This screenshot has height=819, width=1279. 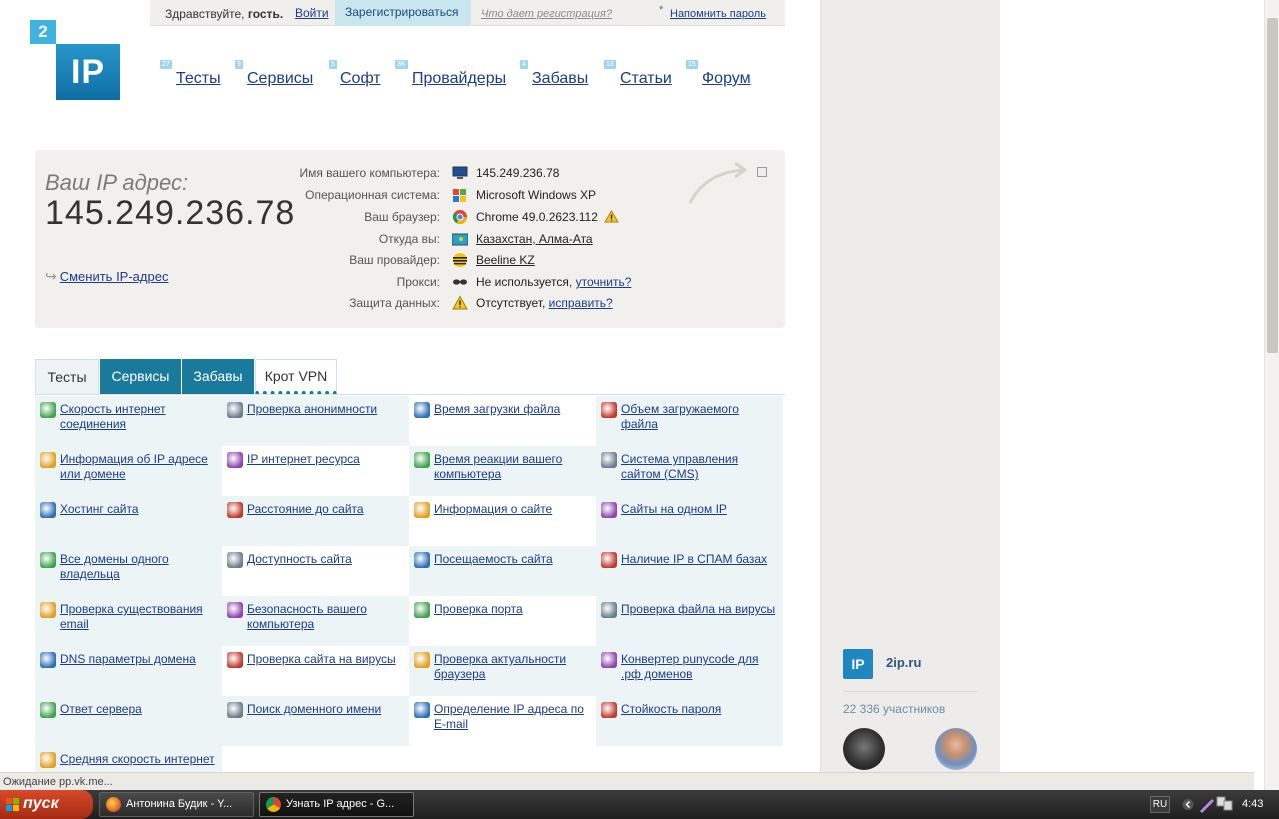 What do you see at coordinates (661, 10) in the screenshot?
I see `asterisk-mark: *` at bounding box center [661, 10].